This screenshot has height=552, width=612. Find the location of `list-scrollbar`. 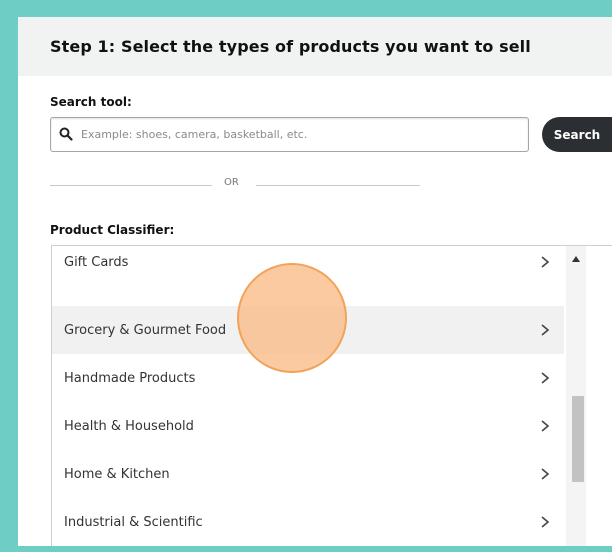

list-scrollbar is located at coordinates (576, 396).